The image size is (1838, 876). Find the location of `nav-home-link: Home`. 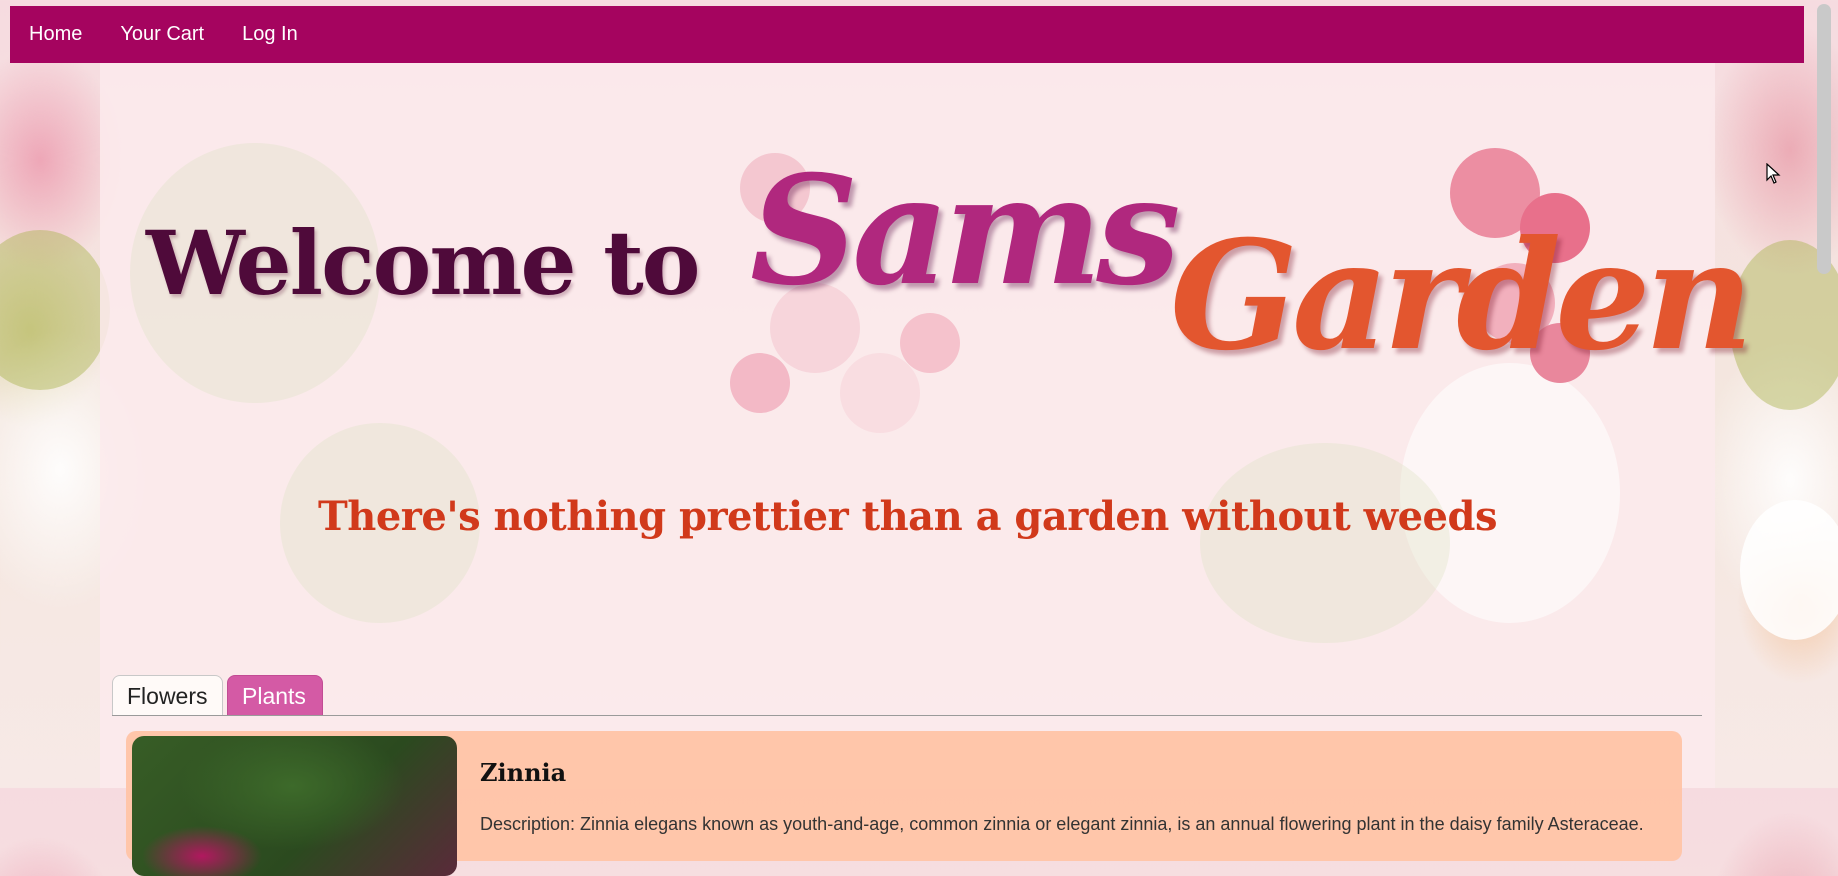

nav-home-link: Home is located at coordinates (55, 34).